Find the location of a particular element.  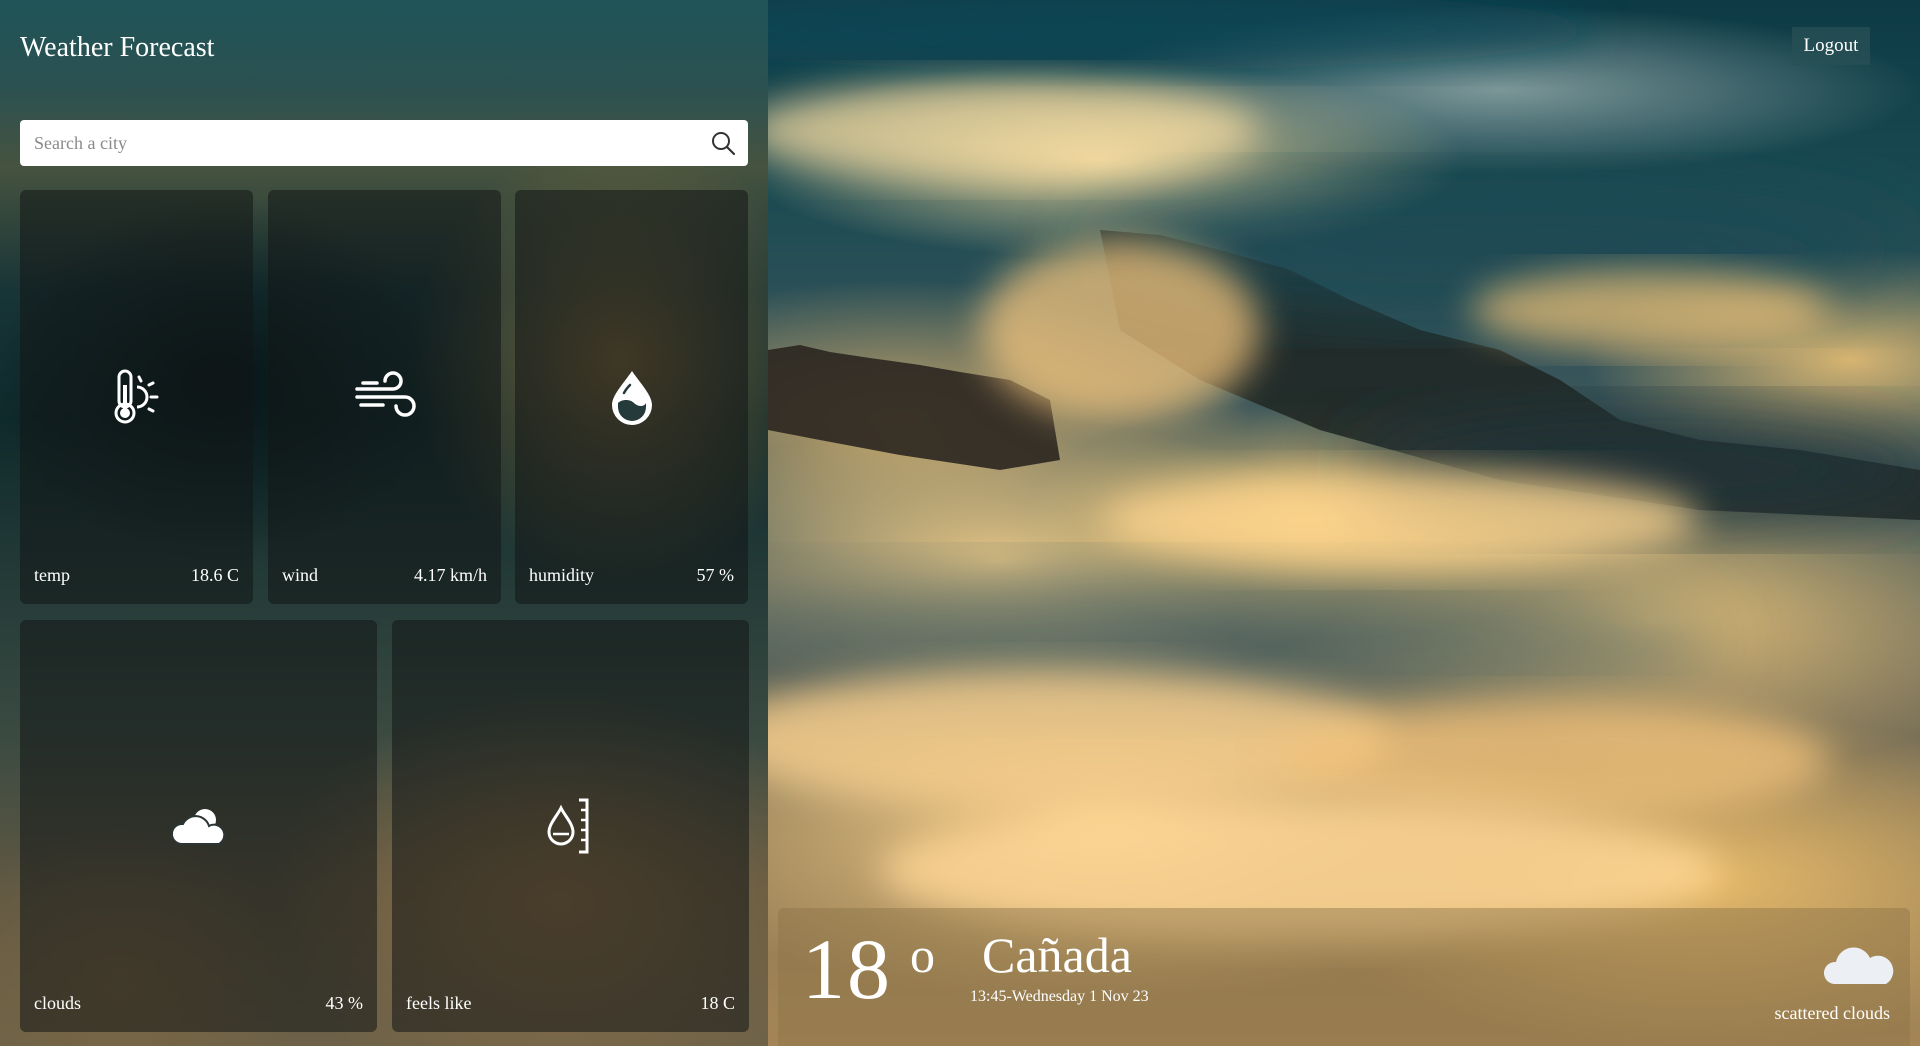

temp-card: temp 18.6 C is located at coordinates (136, 397).